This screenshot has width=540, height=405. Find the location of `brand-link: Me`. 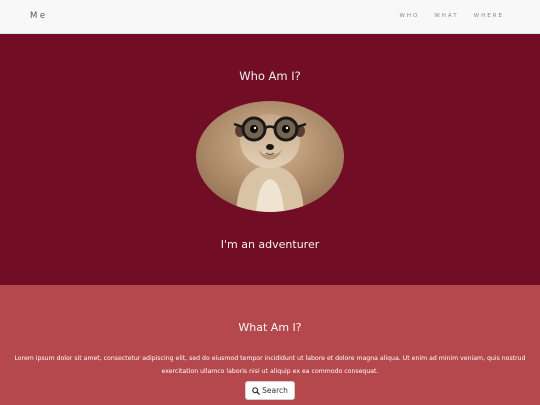

brand-link: Me is located at coordinates (39, 16).